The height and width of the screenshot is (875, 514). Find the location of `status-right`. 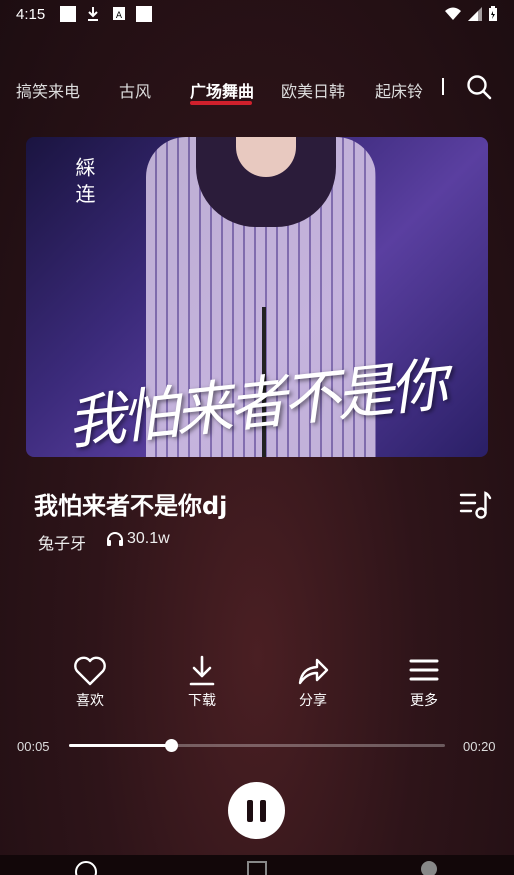

status-right is located at coordinates (471, 14).